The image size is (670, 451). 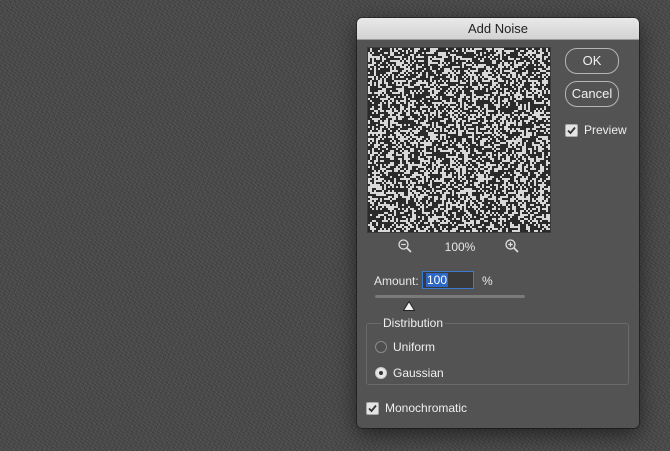 I want to click on uniform-radio: Uniform, so click(x=405, y=347).